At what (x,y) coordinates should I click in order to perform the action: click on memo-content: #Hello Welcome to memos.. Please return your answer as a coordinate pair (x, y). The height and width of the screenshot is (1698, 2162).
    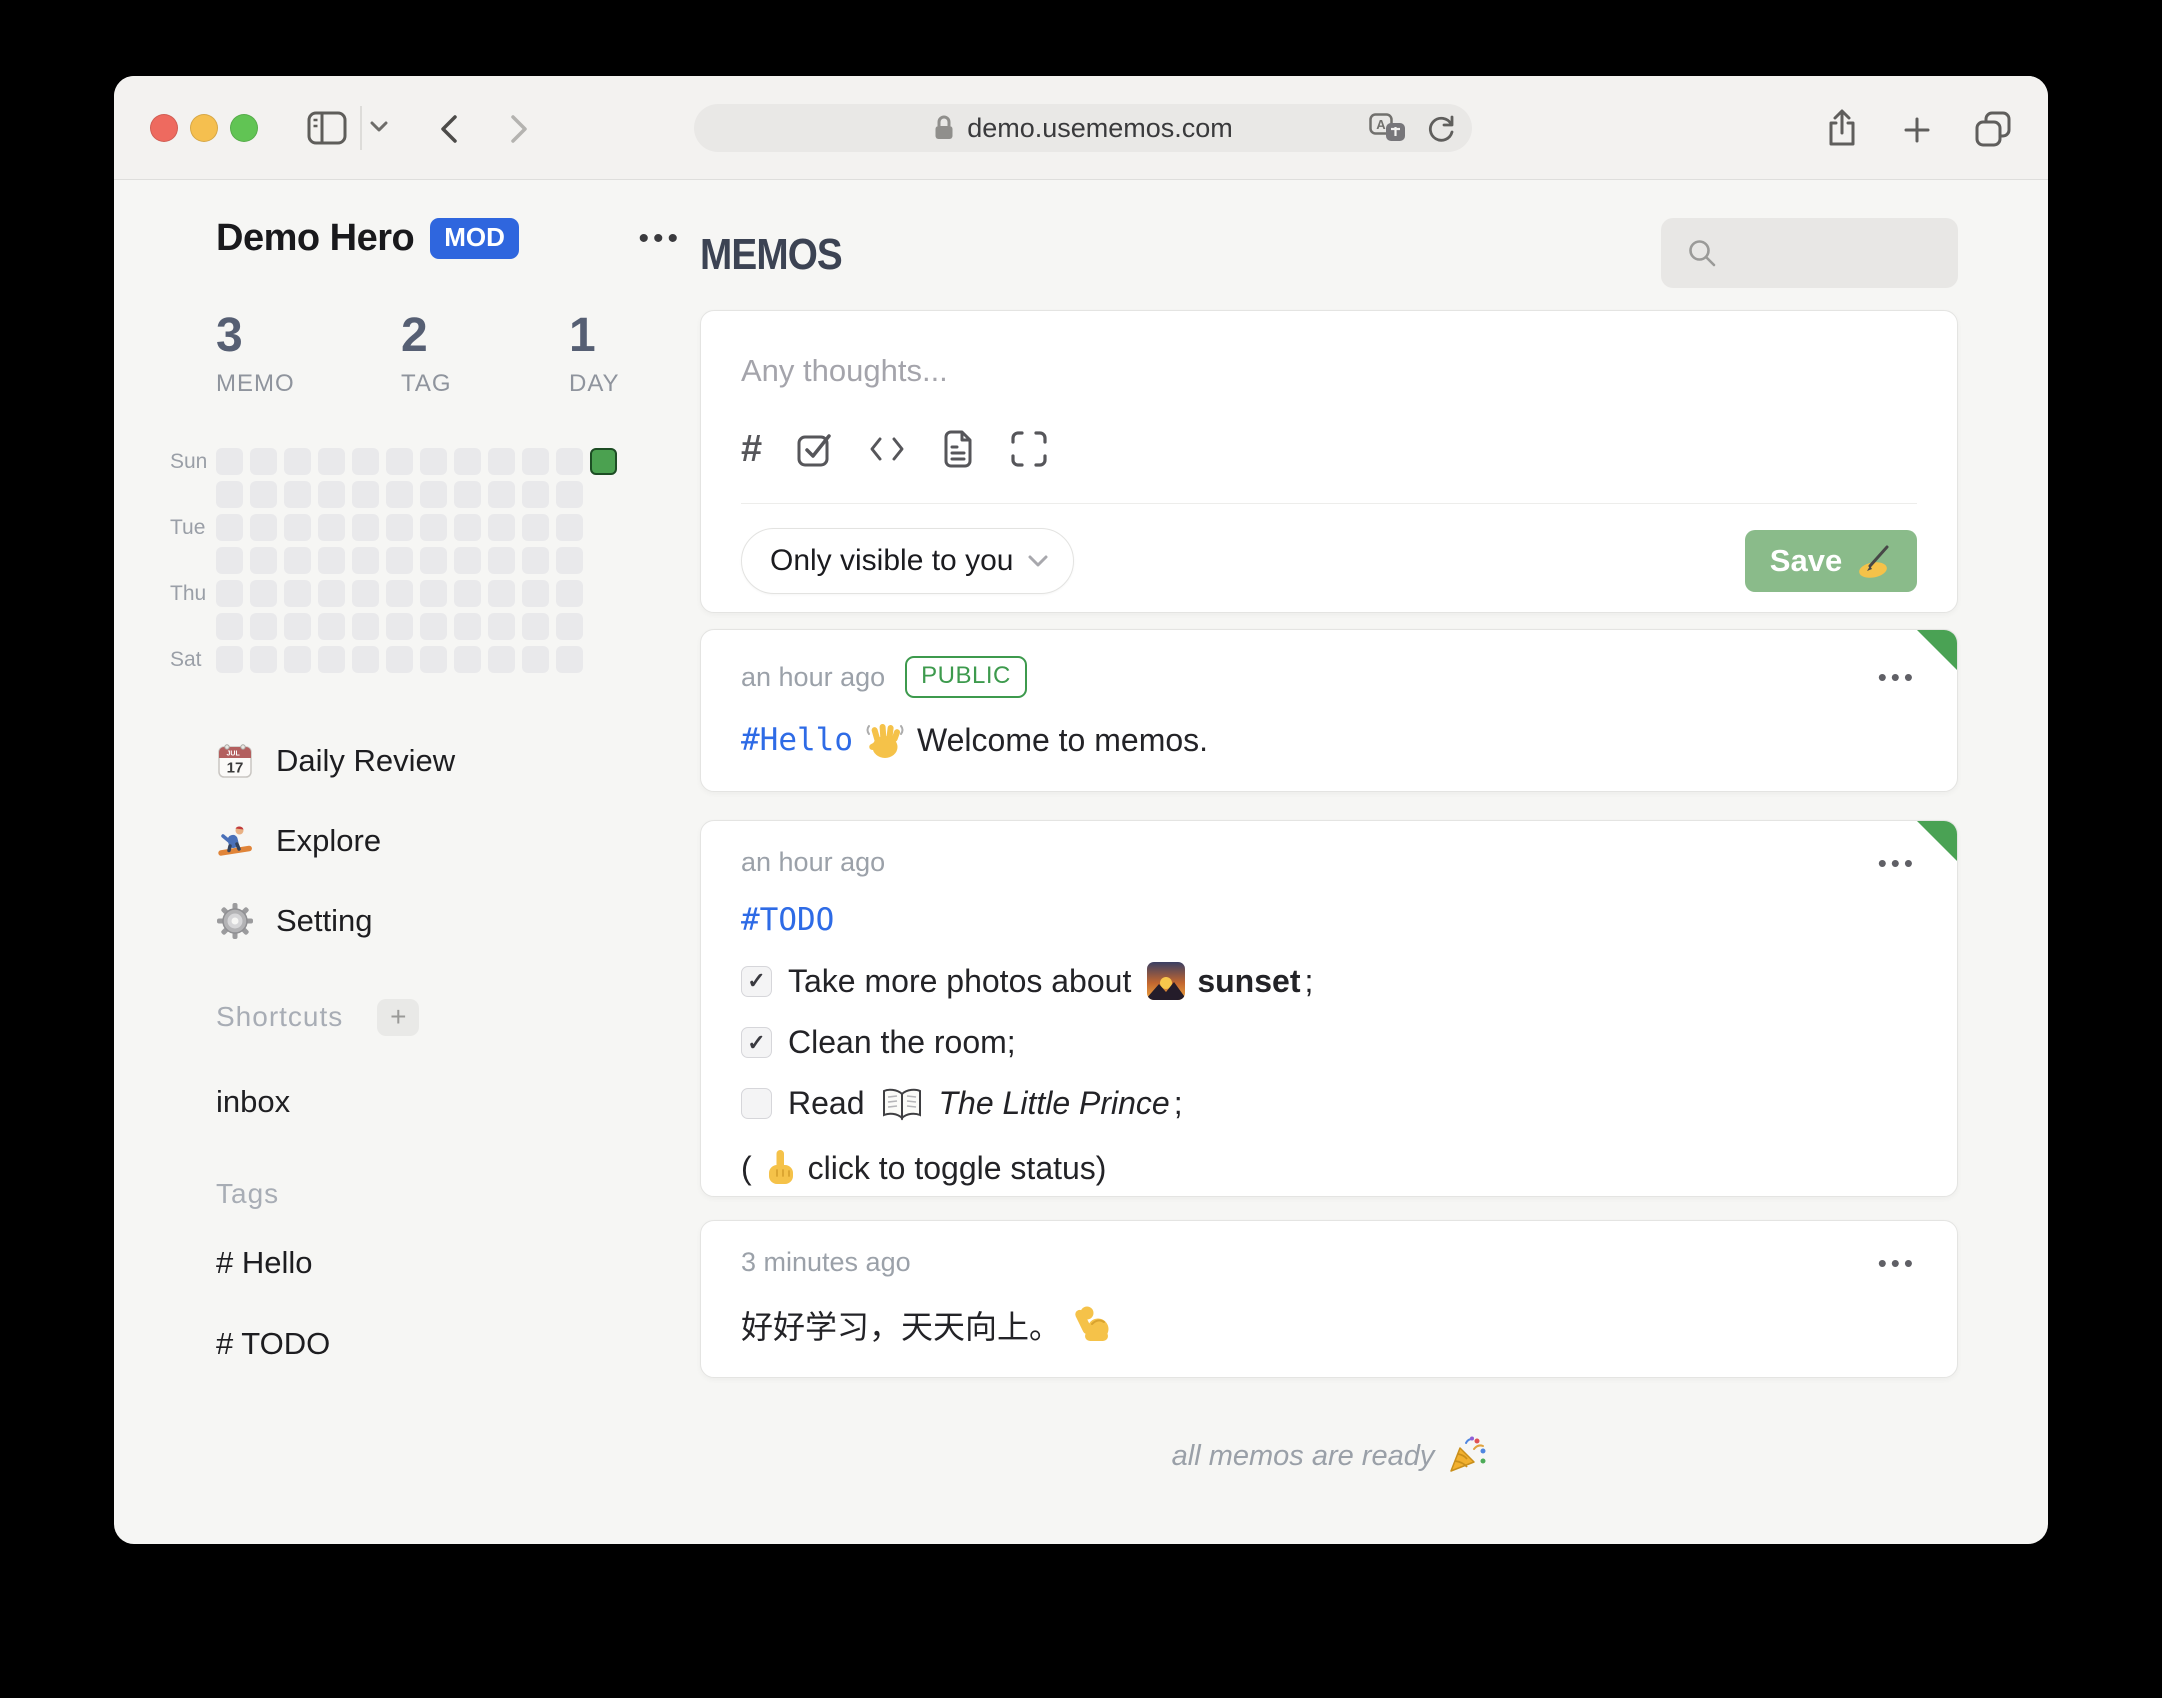
    Looking at the image, I should click on (1329, 740).